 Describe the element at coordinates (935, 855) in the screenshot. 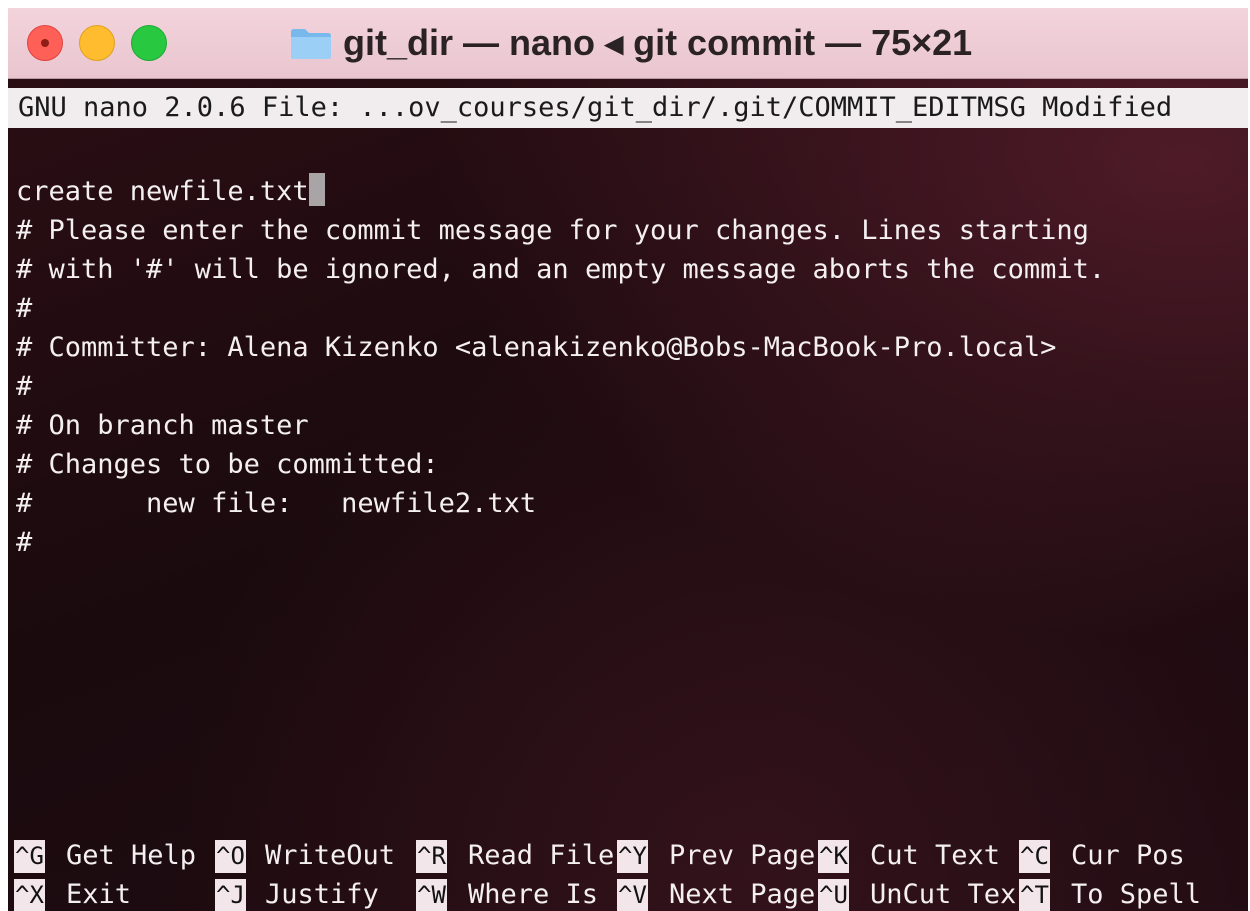

I see `shortcut-label: Cut Text` at that location.